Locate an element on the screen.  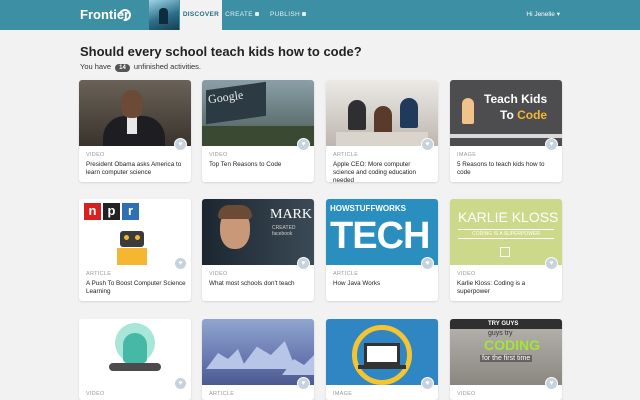
user-menu: Hi Jenelle ▾ is located at coordinates (543, 15).